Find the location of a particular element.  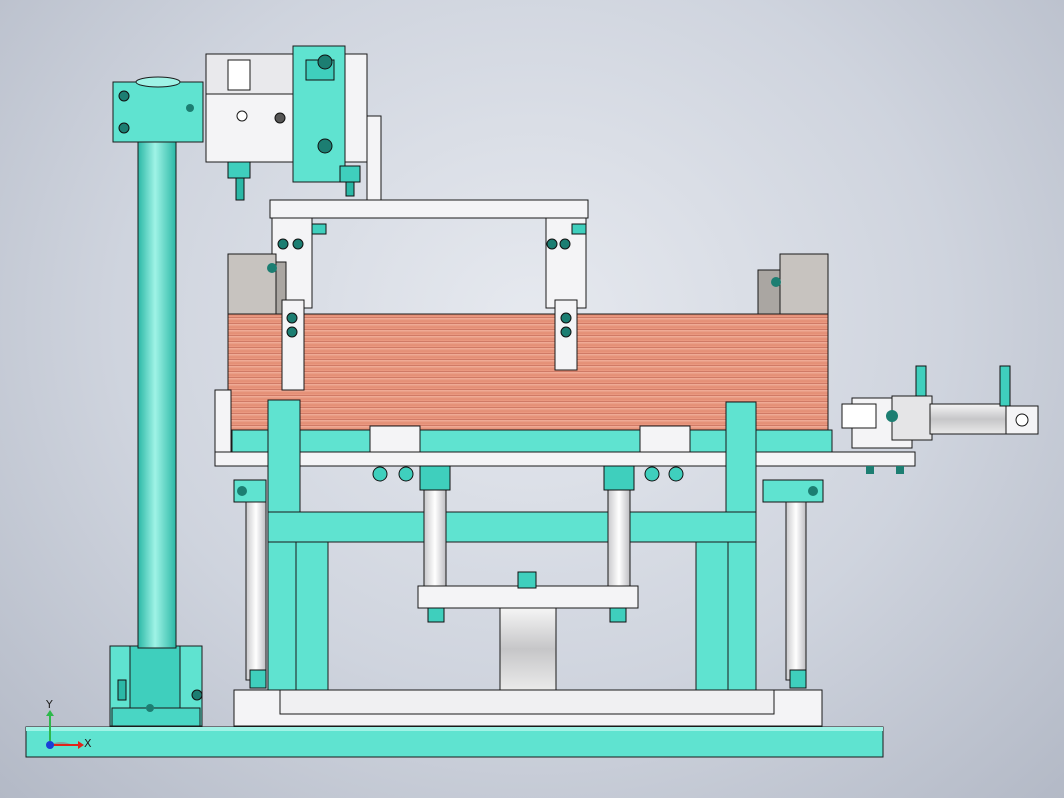

axis-x-label: X is located at coordinates (88, 743).